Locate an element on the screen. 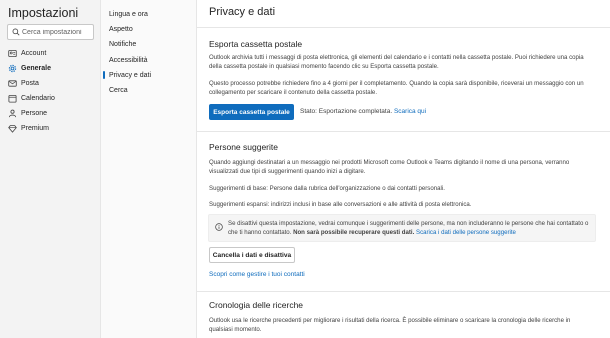  calendar-icon is located at coordinates (12, 98).